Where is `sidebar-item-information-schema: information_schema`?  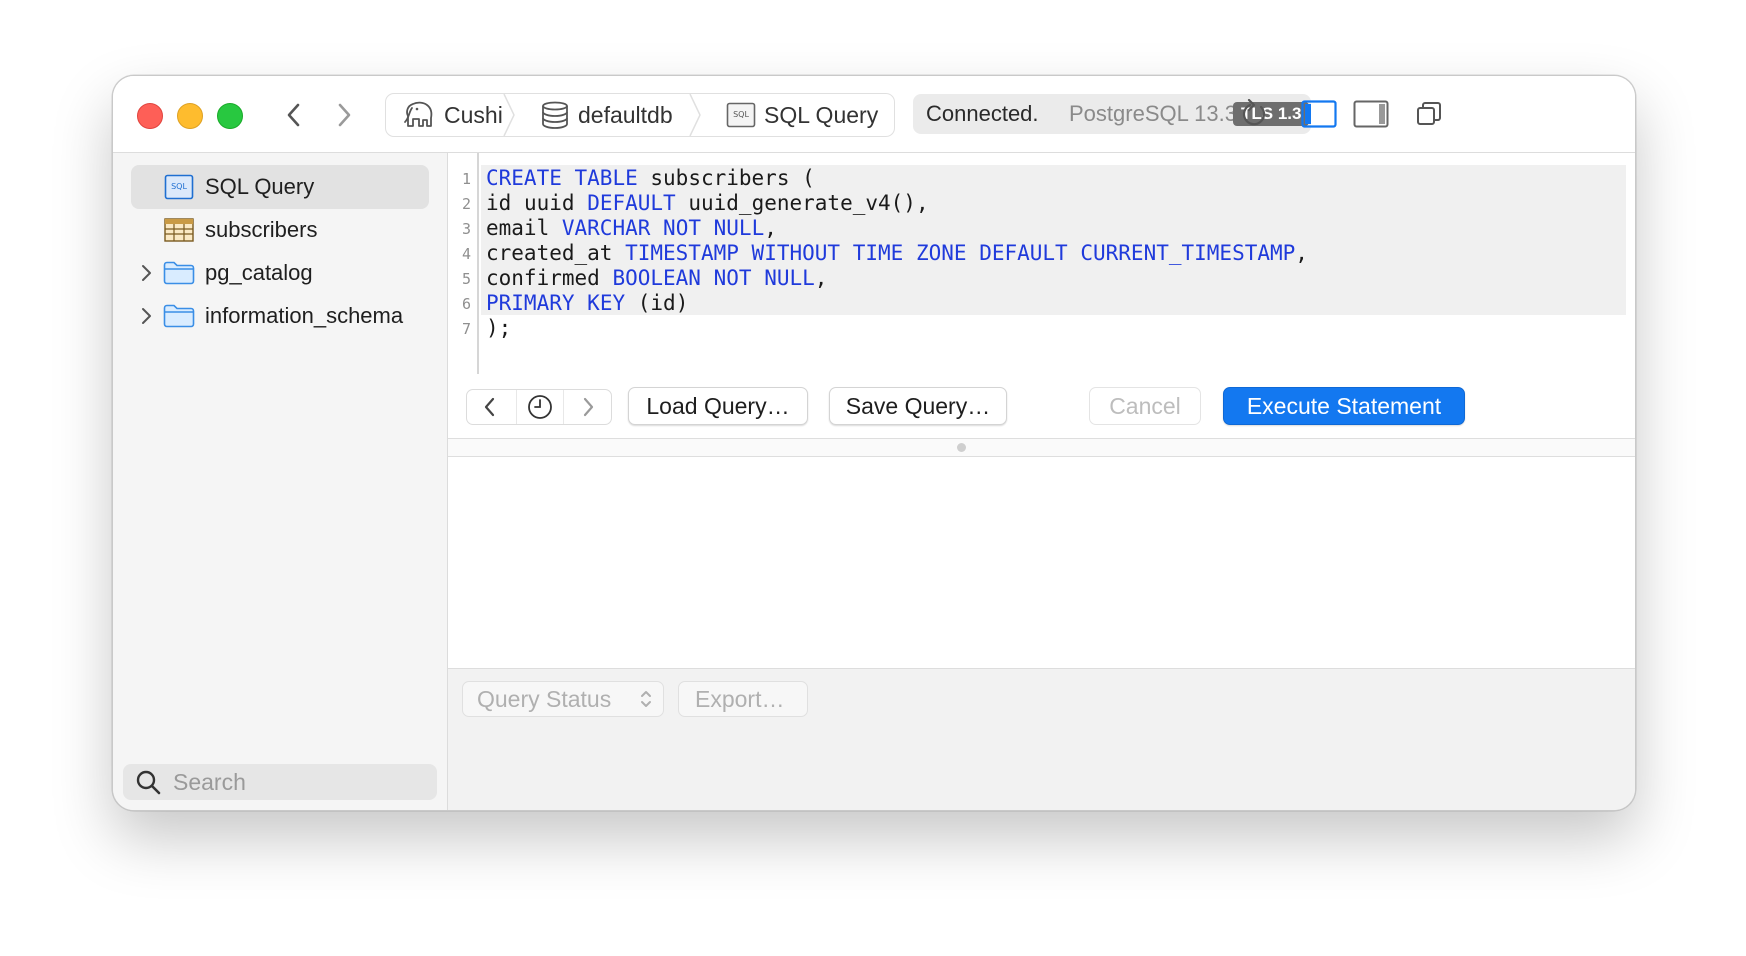
sidebar-item-information-schema: information_schema is located at coordinates (280, 316).